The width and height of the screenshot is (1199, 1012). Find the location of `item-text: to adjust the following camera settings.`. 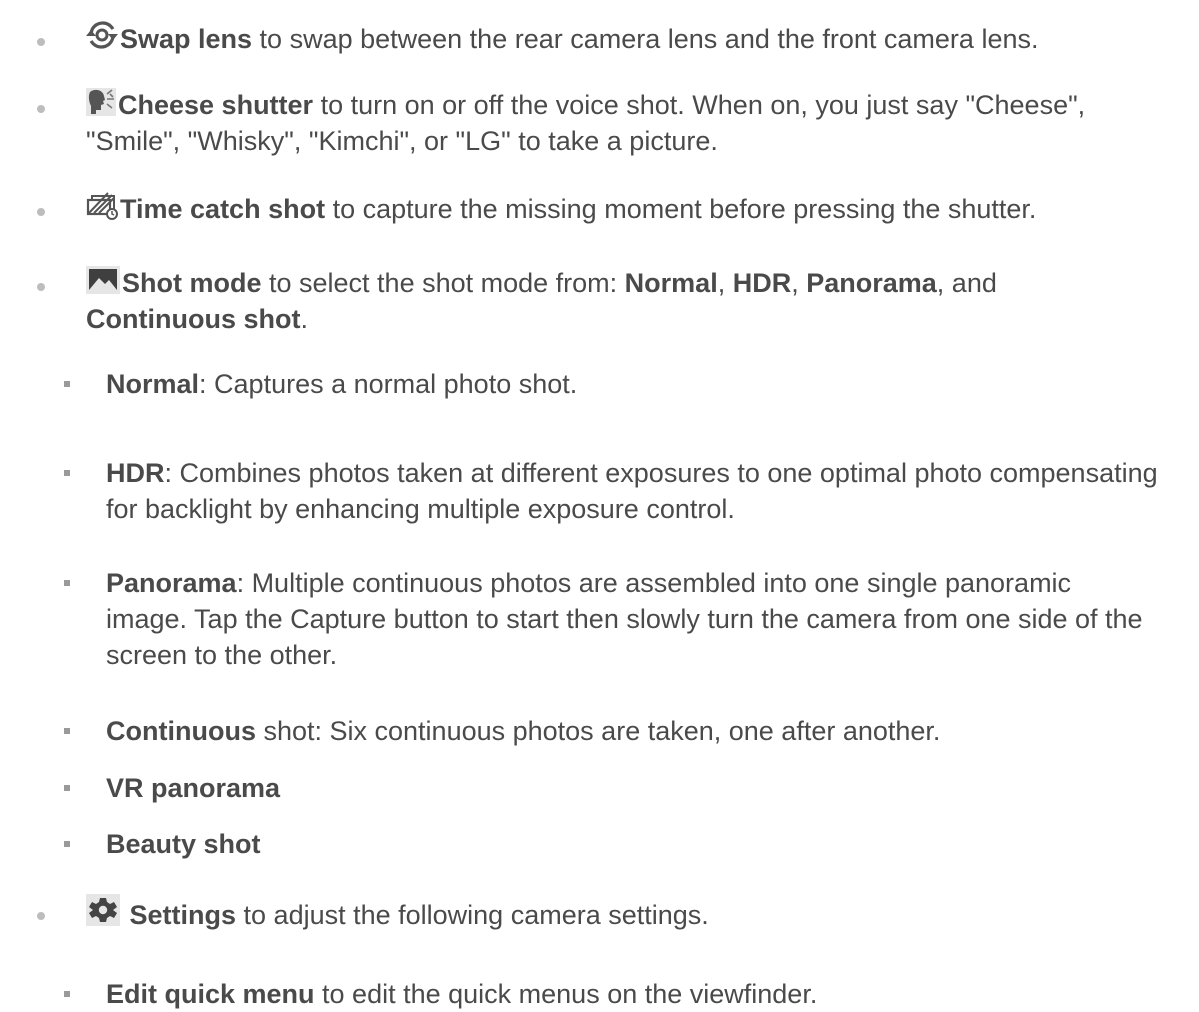

item-text: to adjust the following camera settings. is located at coordinates (472, 915).